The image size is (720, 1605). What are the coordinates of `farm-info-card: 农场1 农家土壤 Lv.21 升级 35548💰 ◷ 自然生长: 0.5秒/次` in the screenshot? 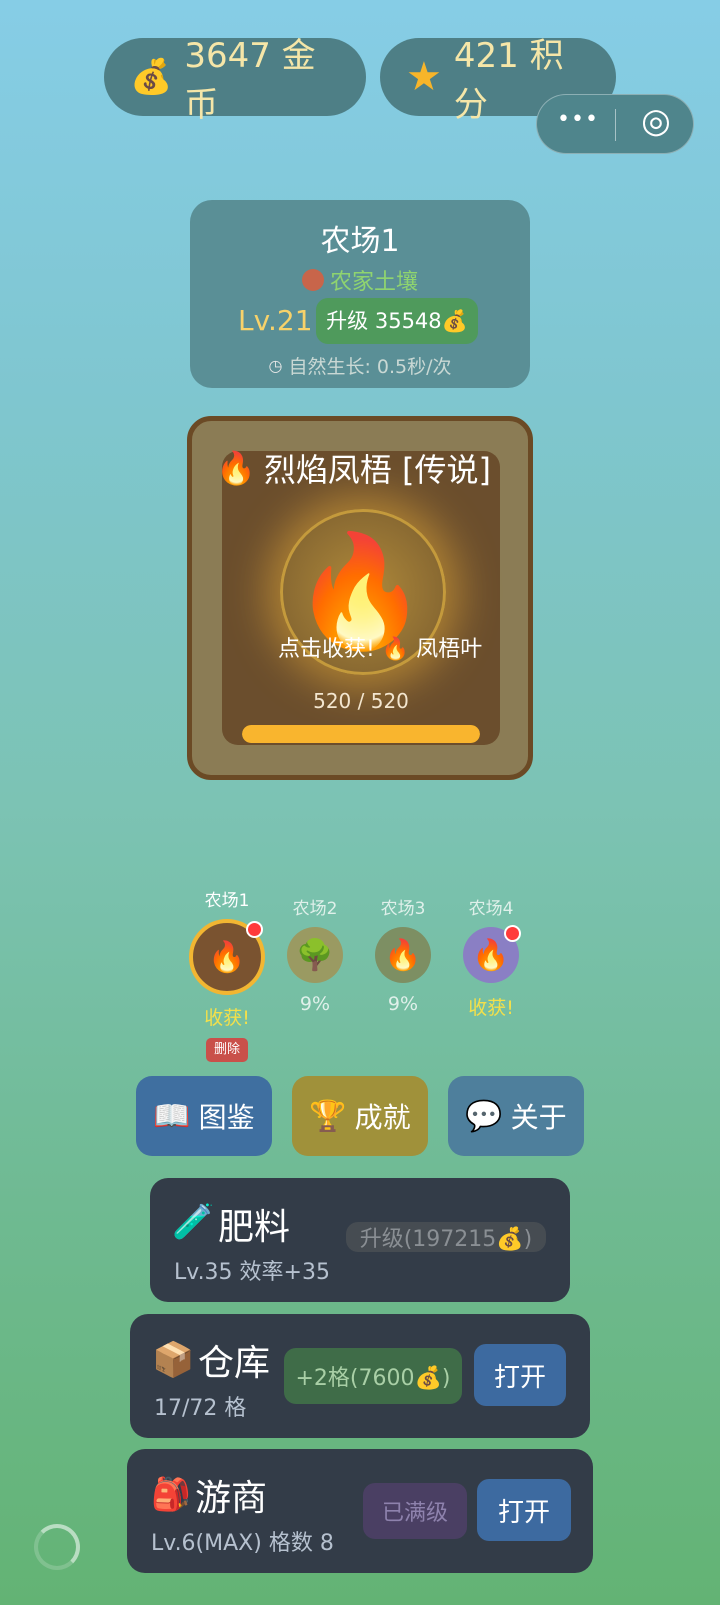 It's located at (360, 294).